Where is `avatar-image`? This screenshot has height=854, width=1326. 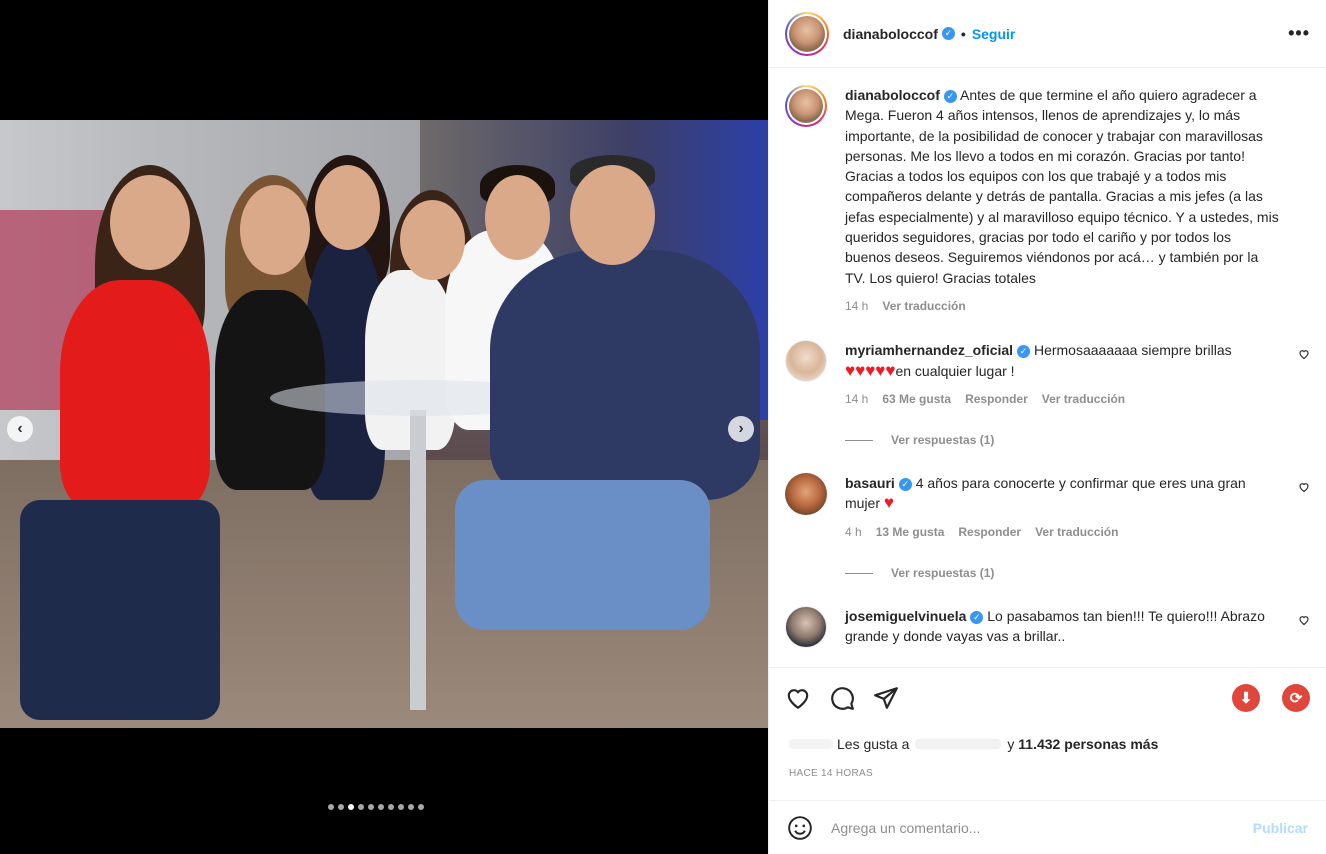
avatar-image is located at coordinates (807, 33).